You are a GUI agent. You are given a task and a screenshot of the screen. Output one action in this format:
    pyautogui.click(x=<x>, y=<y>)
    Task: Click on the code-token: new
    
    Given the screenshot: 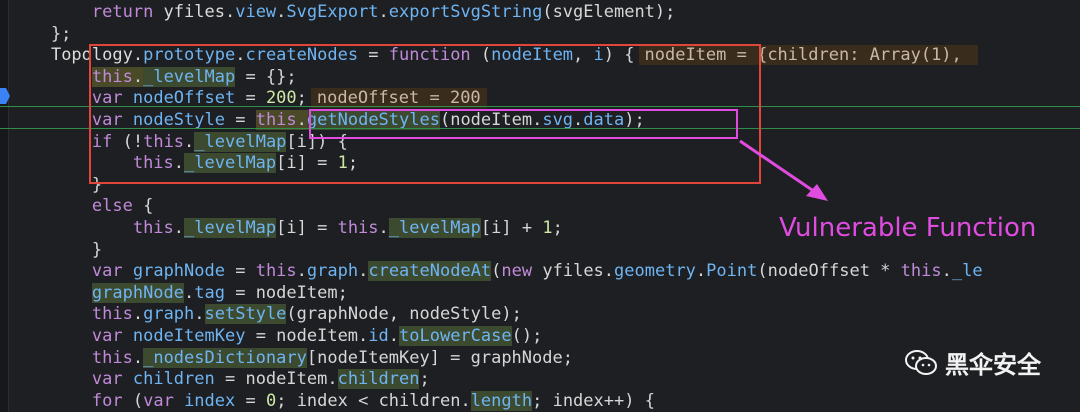 What is the action you would take?
    pyautogui.click(x=517, y=271)
    